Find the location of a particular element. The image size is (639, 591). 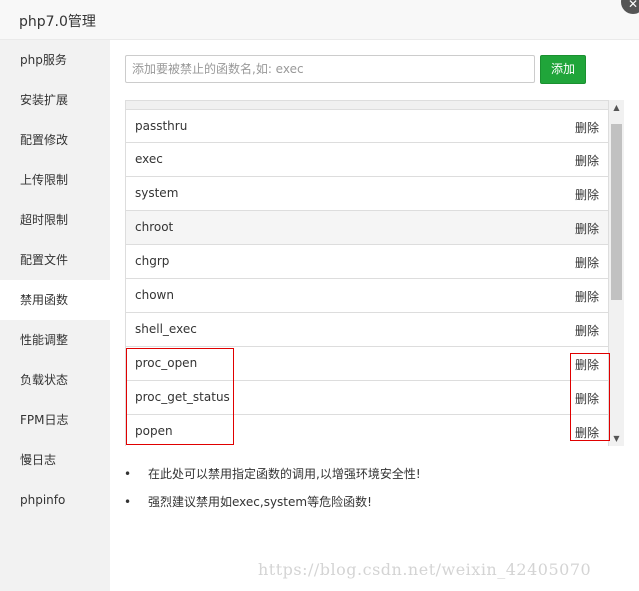

table-row: exec 删除 is located at coordinates (367, 160).